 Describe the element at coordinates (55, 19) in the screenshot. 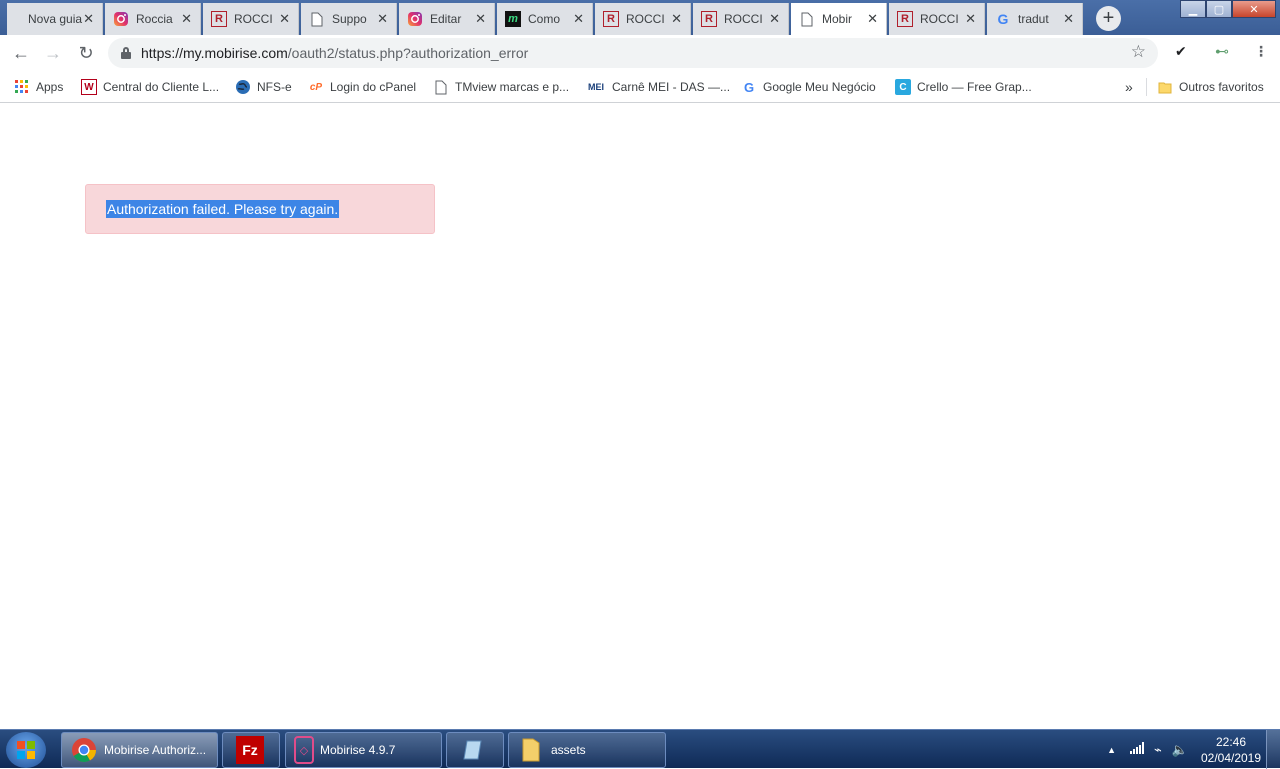

I see `tab-nova-guia: Nova guia ✕` at that location.